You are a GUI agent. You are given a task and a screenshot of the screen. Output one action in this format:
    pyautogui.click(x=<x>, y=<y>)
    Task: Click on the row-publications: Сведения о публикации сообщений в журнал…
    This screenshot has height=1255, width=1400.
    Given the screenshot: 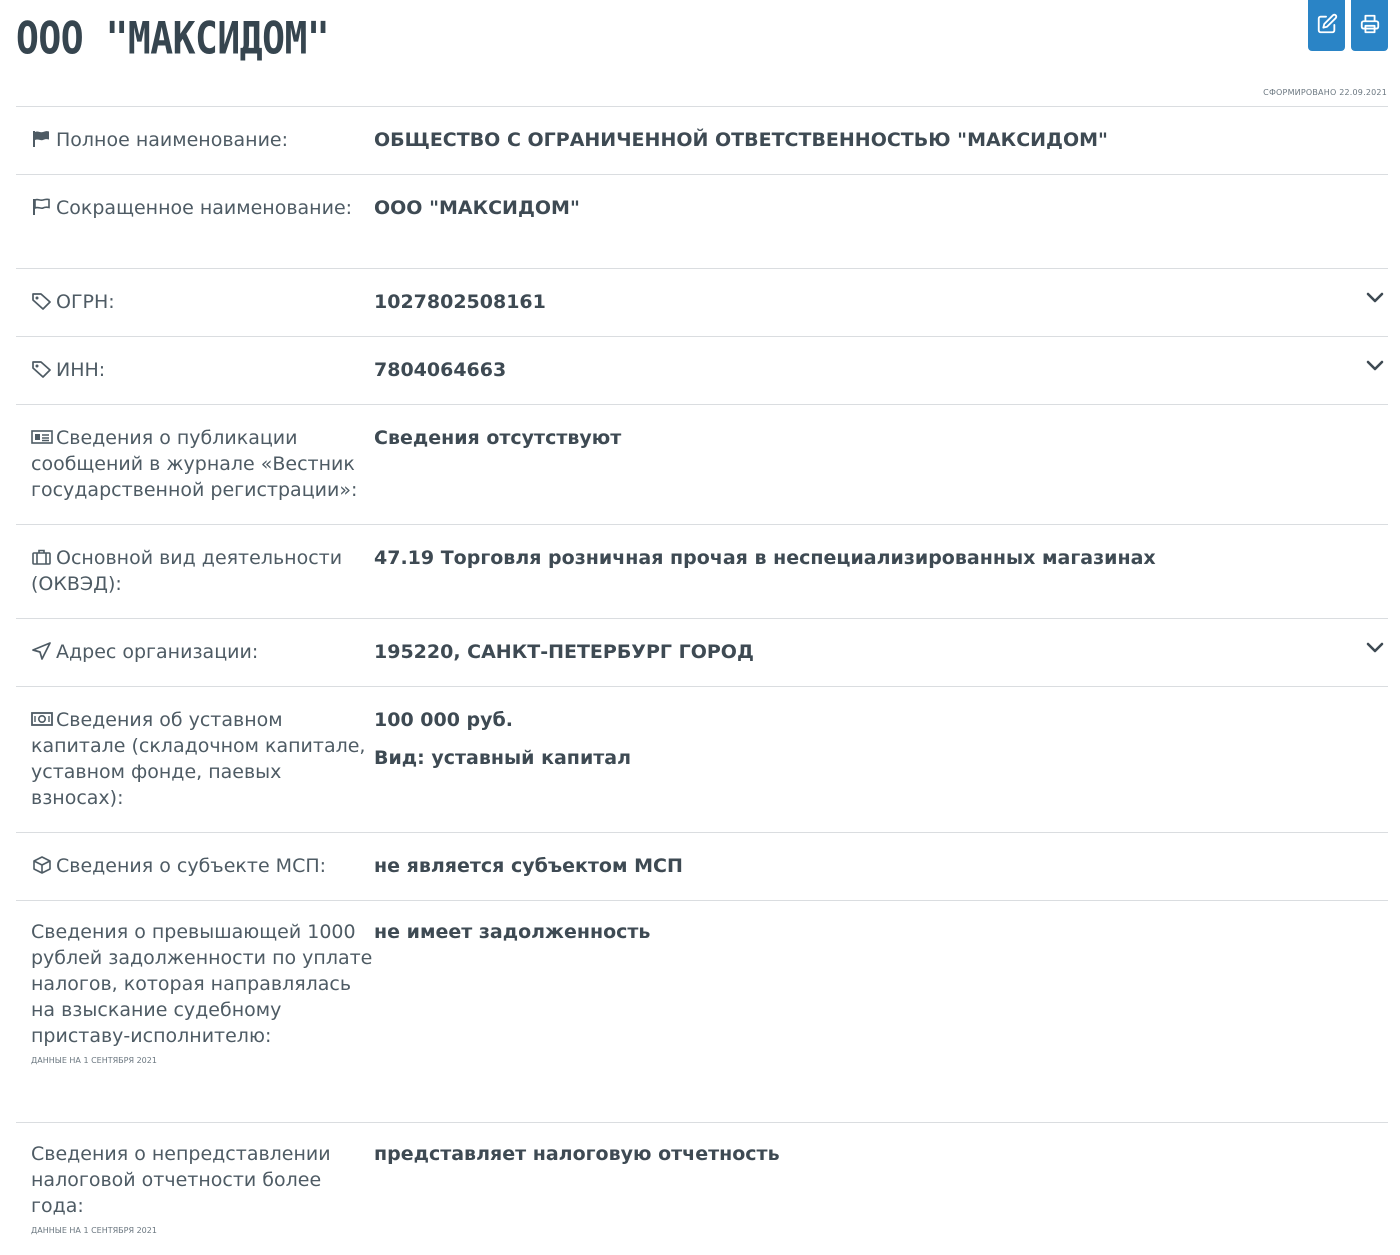 What is the action you would take?
    pyautogui.click(x=702, y=465)
    